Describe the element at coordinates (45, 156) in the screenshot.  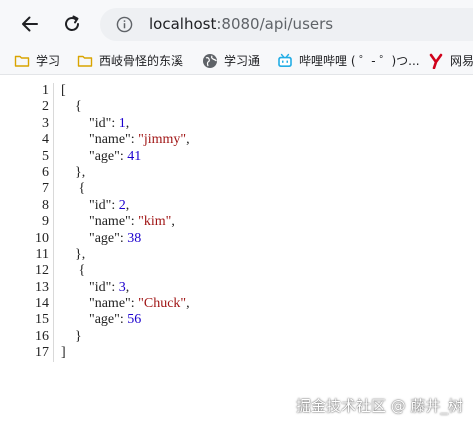
I see `line-number: 5` at that location.